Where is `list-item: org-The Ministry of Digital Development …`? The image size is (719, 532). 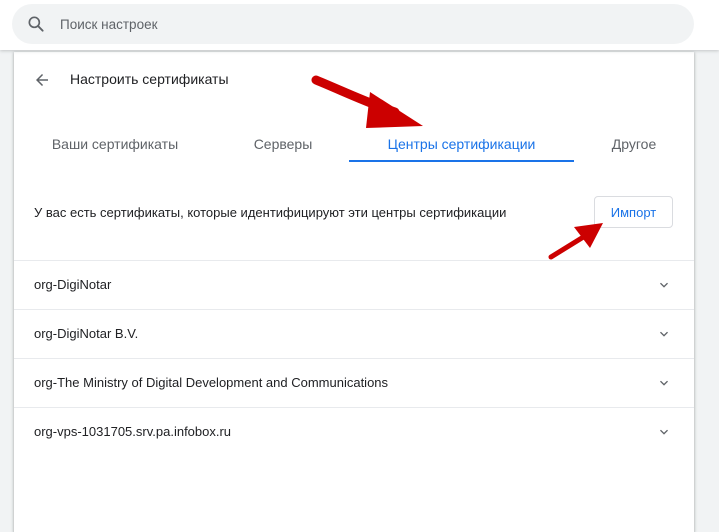
list-item: org-The Ministry of Digital Development … is located at coordinates (354, 382).